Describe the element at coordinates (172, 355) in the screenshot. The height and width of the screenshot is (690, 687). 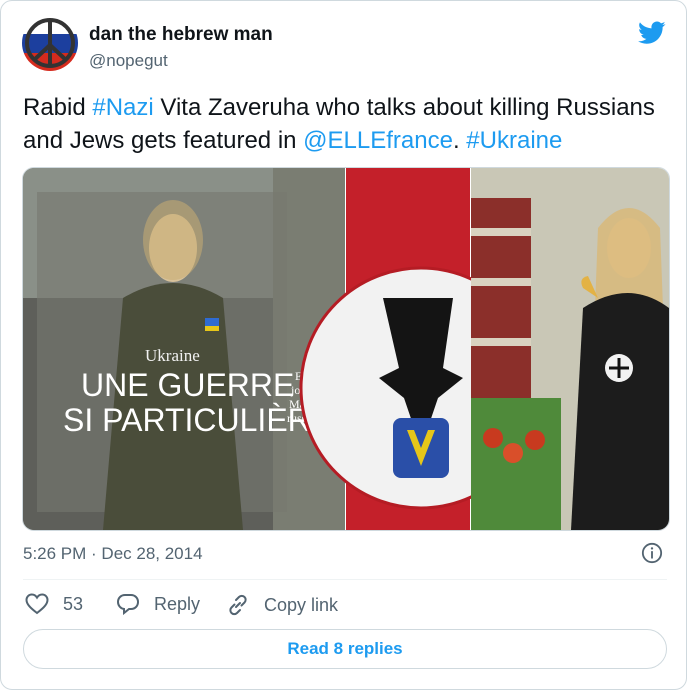
I see `magazine-section-label: Ukraine` at that location.